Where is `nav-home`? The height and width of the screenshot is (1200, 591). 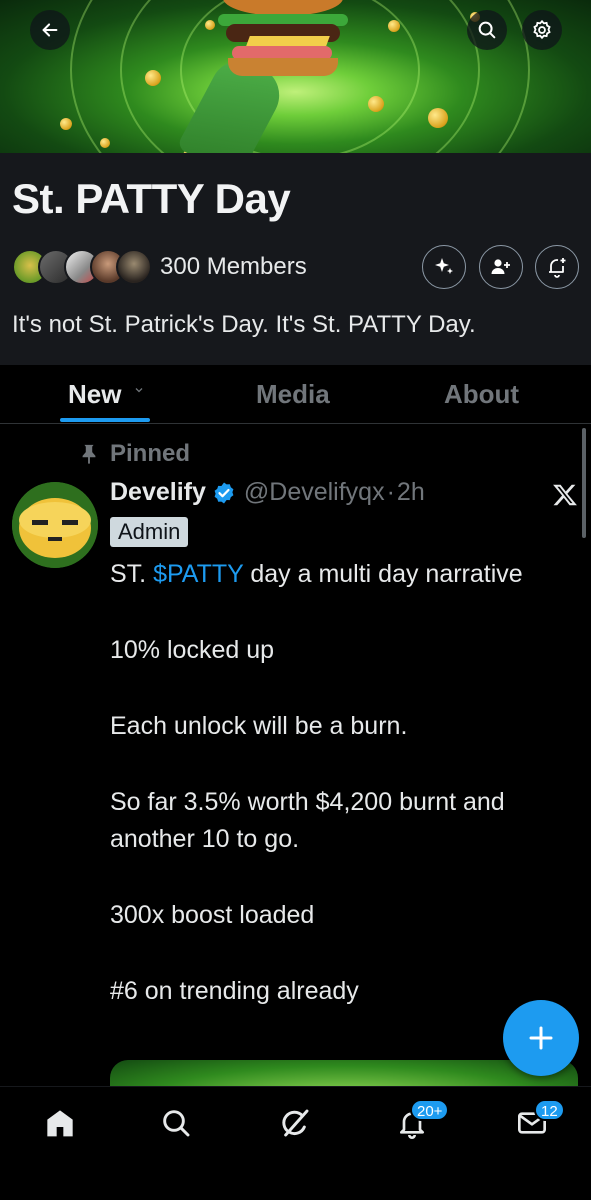
nav-home is located at coordinates (60, 1123).